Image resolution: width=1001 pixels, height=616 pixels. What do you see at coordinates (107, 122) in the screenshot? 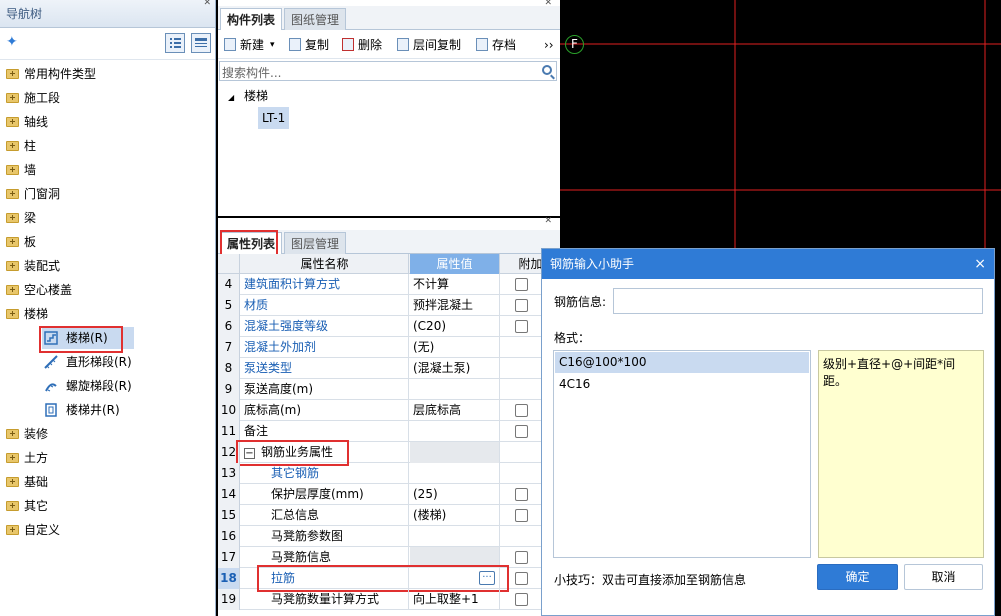
I see `tree-item-axis: 轴线` at bounding box center [107, 122].